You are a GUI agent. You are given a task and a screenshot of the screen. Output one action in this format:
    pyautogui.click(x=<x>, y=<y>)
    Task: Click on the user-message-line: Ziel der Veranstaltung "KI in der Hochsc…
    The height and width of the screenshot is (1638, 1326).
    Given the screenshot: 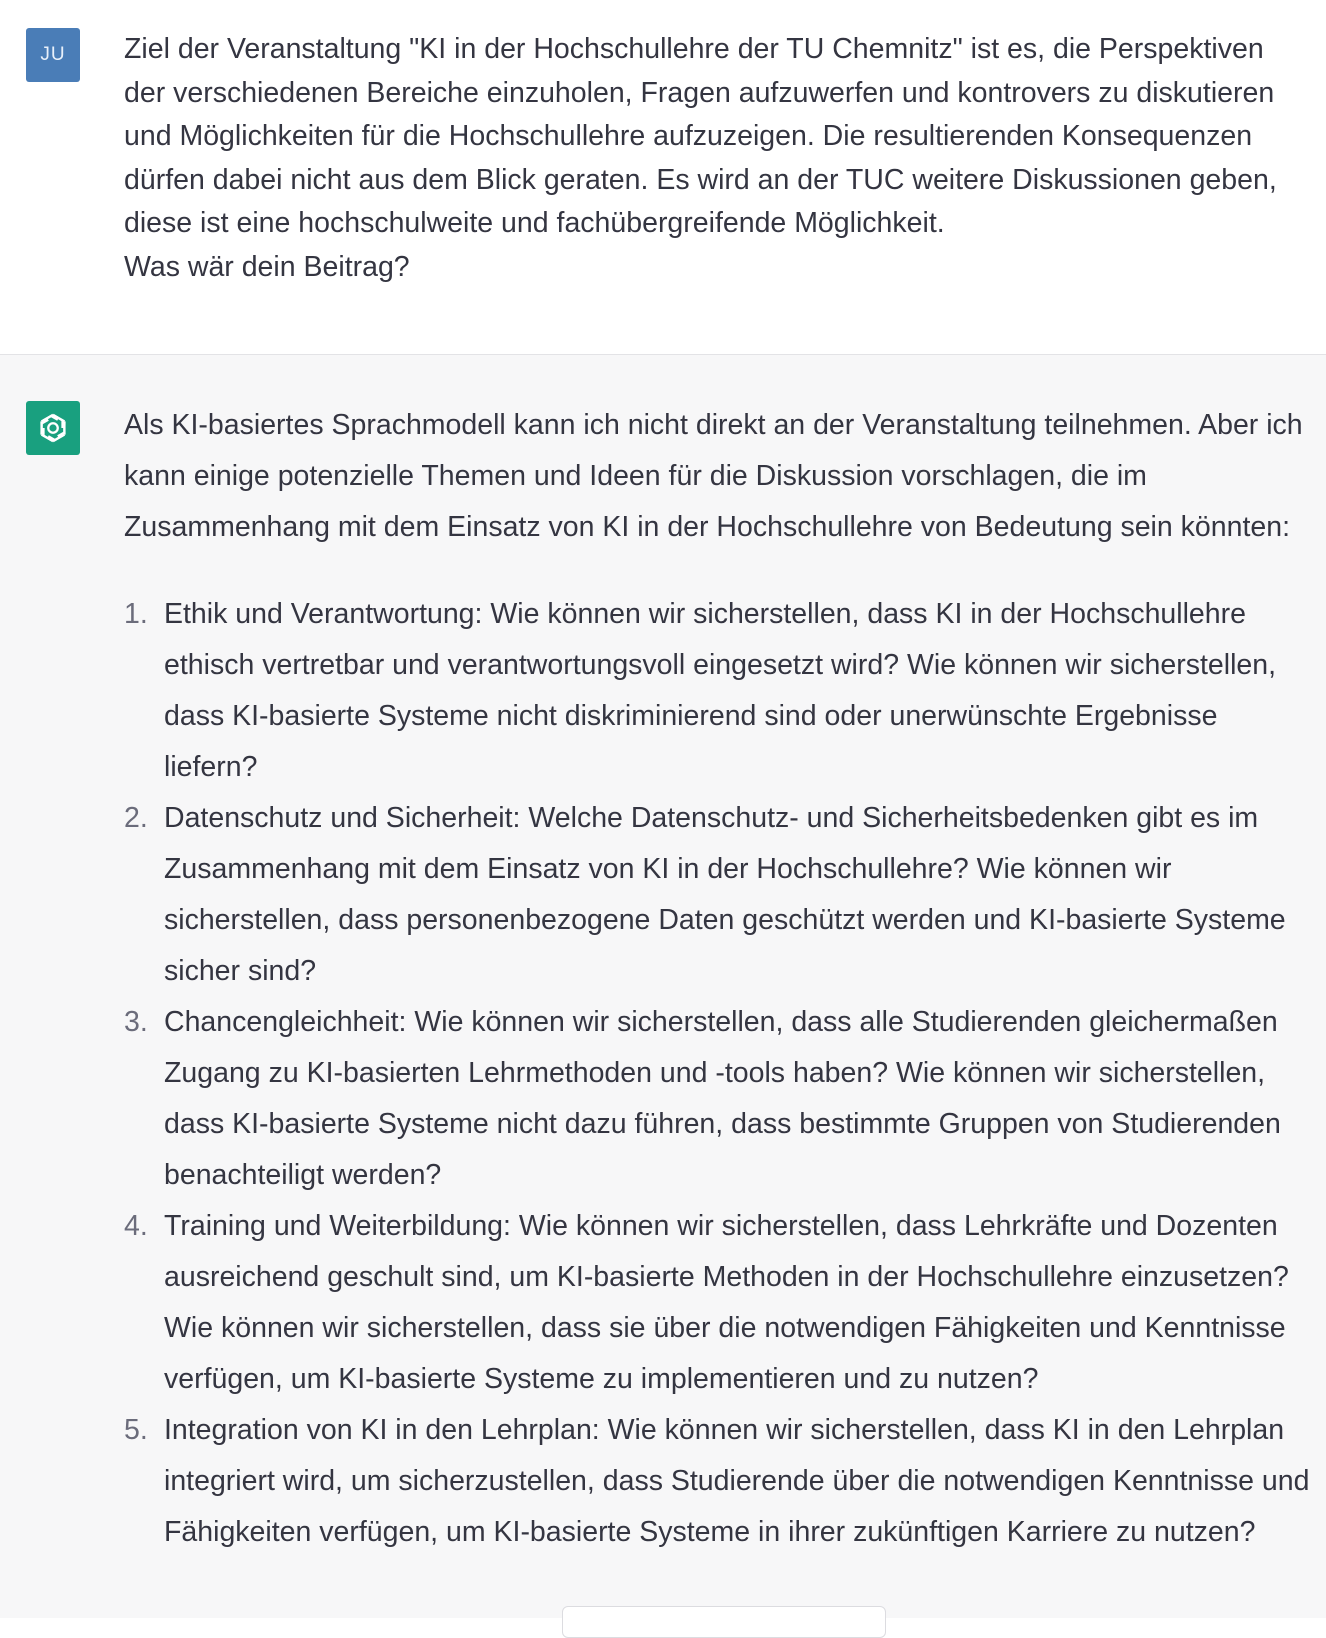 What is the action you would take?
    pyautogui.click(x=694, y=49)
    